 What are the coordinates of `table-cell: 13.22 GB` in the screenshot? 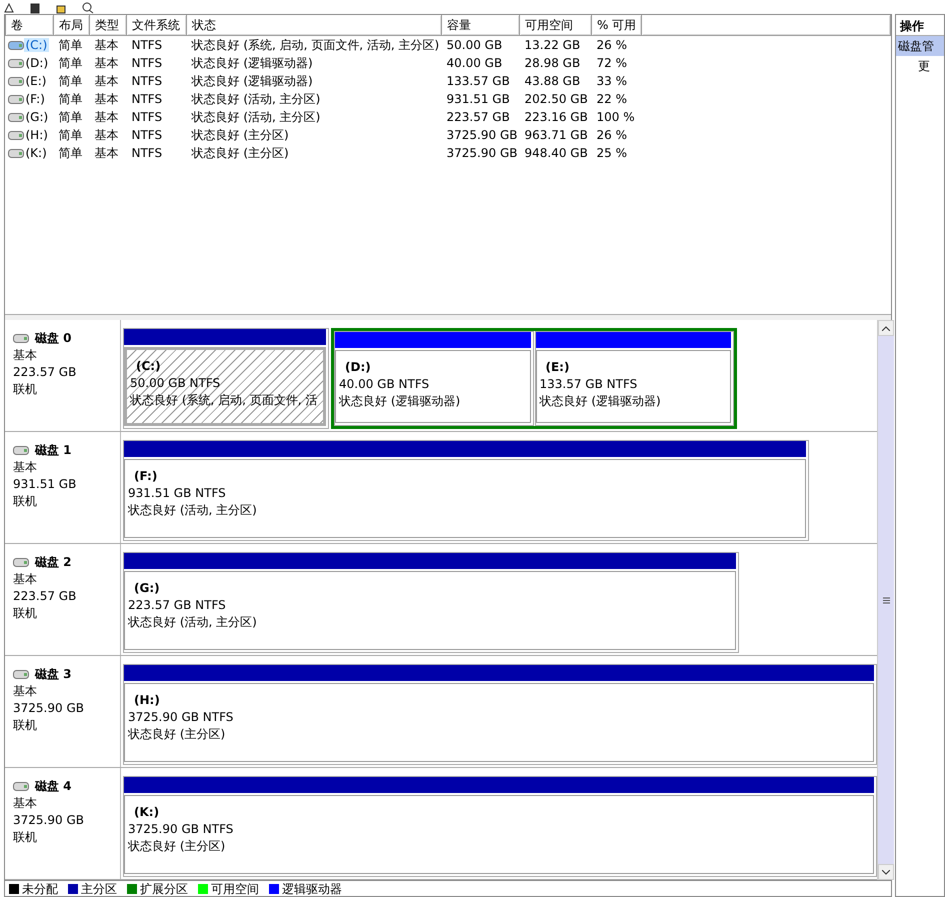 It's located at (552, 45).